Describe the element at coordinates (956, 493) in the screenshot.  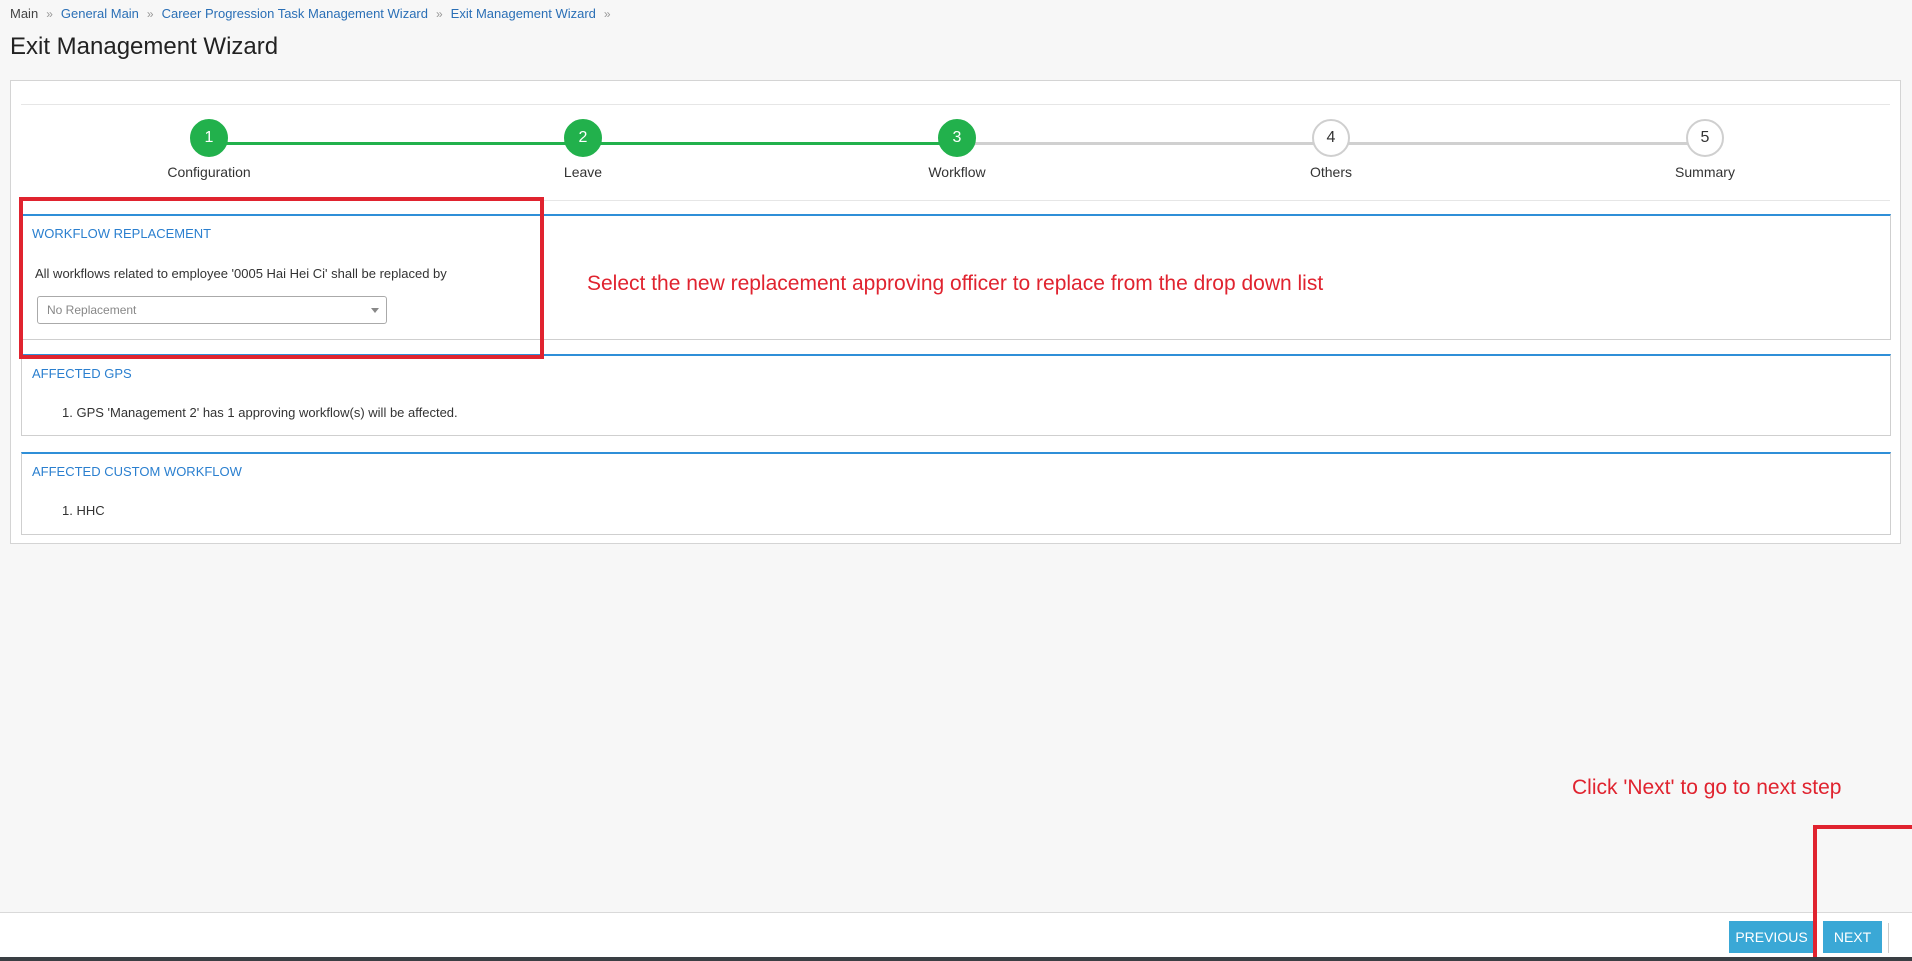
I see `affected-custom-workflow-section: AFFECTED CUSTOM WORKFLOW 1. HHC` at that location.